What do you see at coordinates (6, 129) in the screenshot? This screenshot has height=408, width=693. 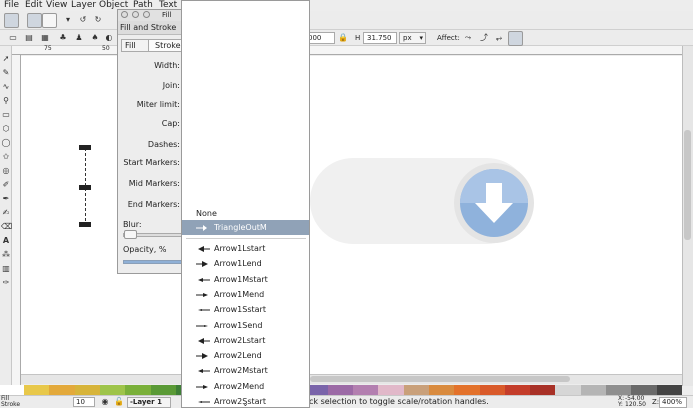 I see `3dbox-tool-icon: ⬡` at bounding box center [6, 129].